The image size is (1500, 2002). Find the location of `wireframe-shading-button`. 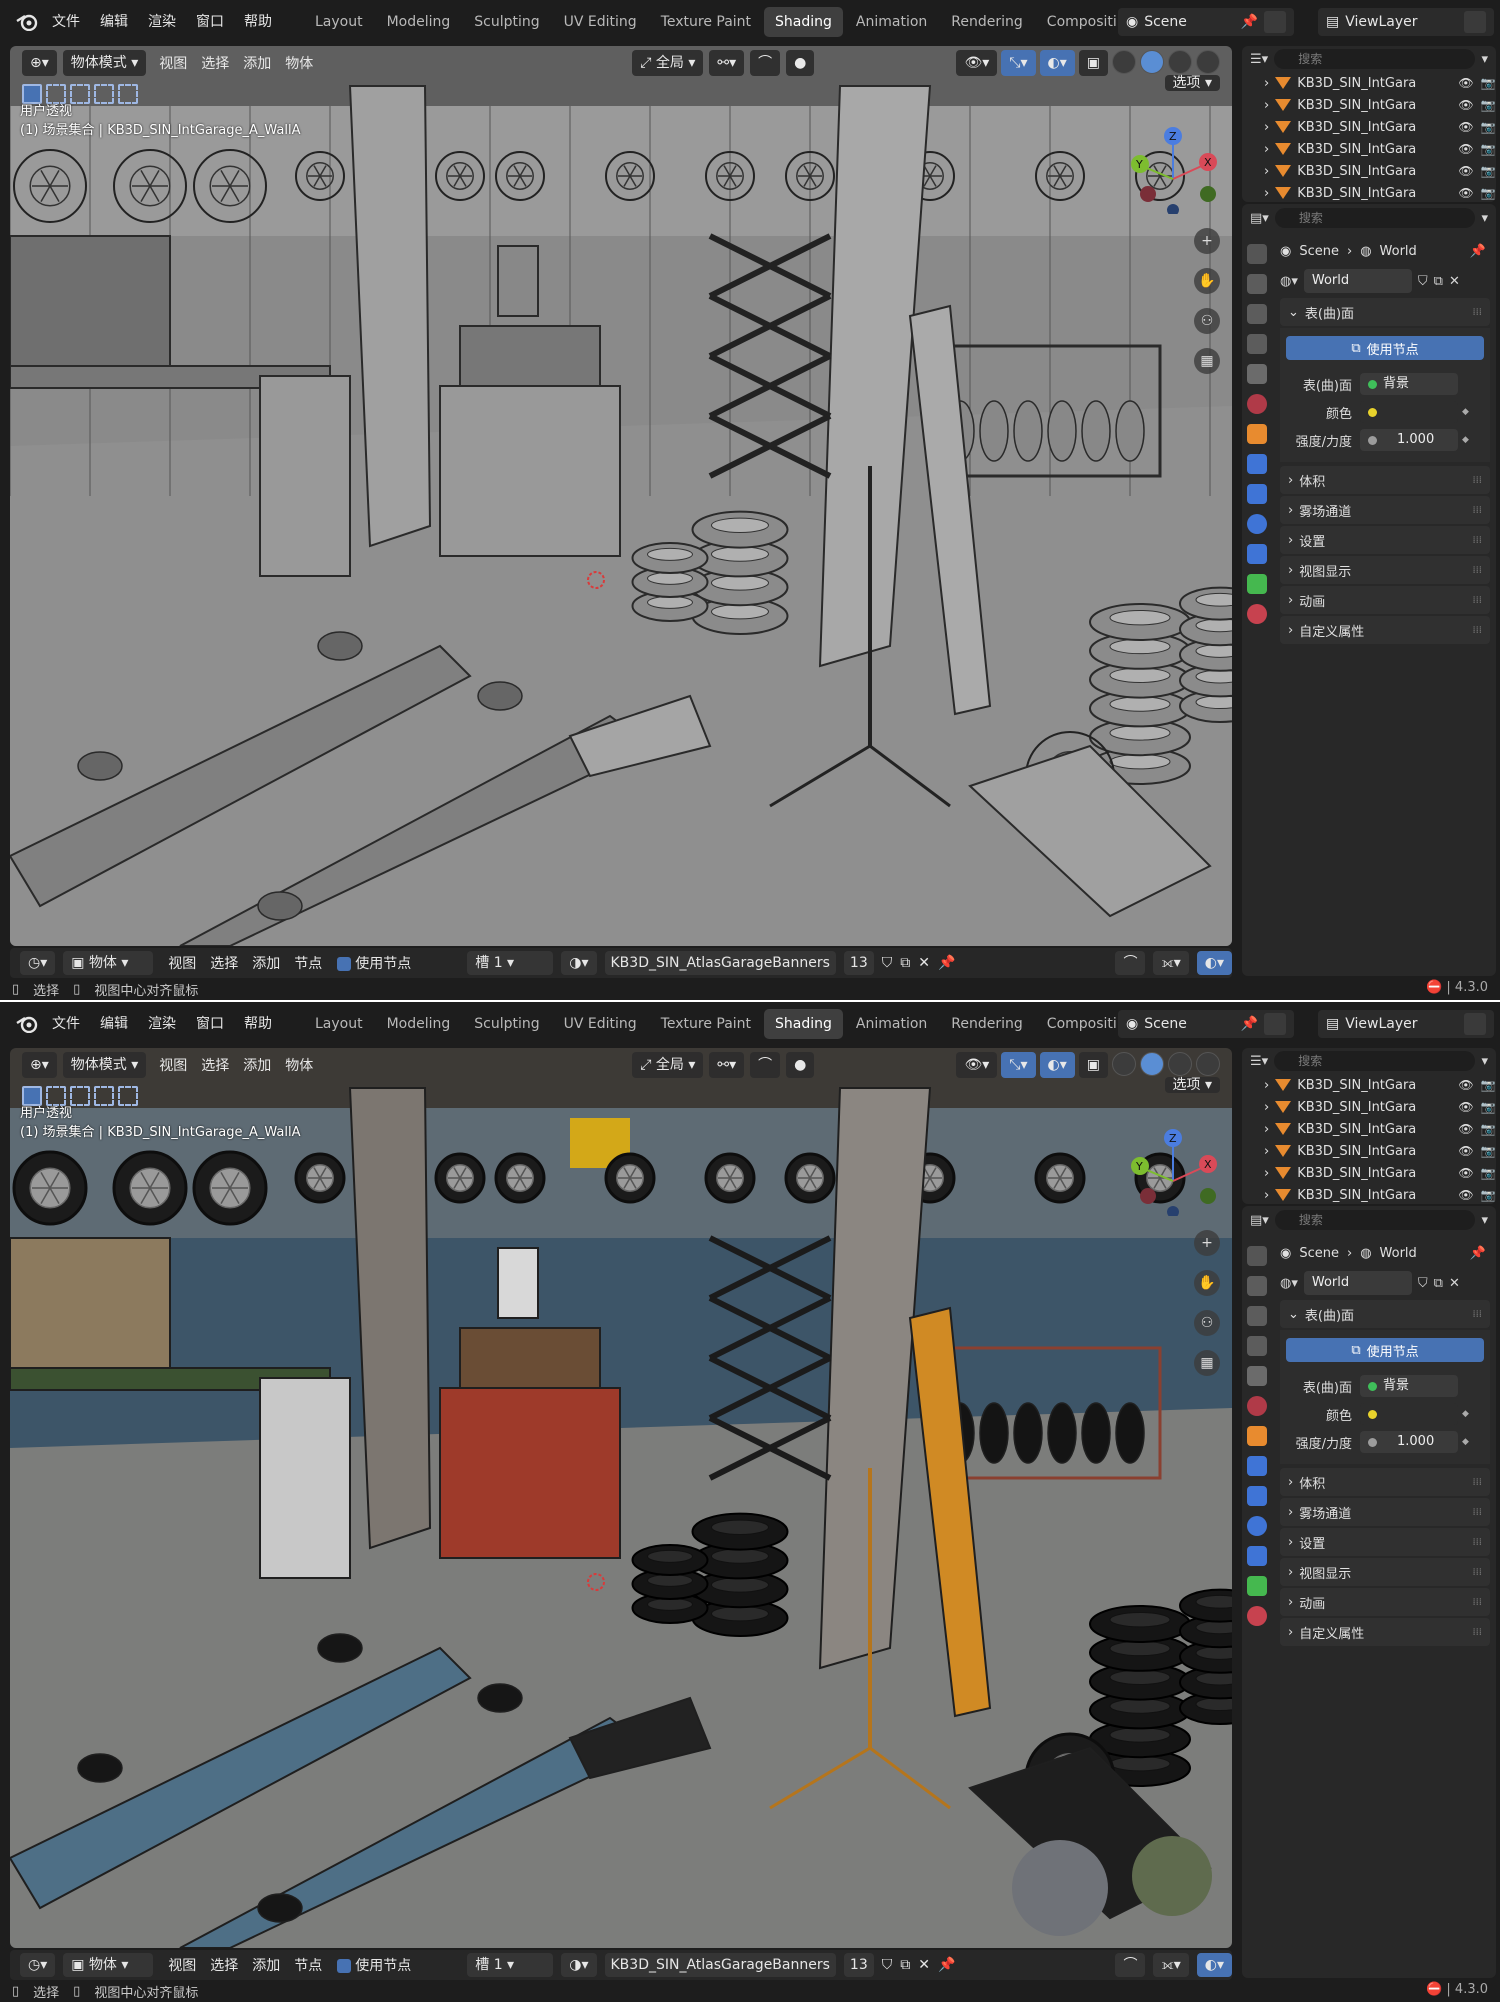

wireframe-shading-button is located at coordinates (1124, 62).